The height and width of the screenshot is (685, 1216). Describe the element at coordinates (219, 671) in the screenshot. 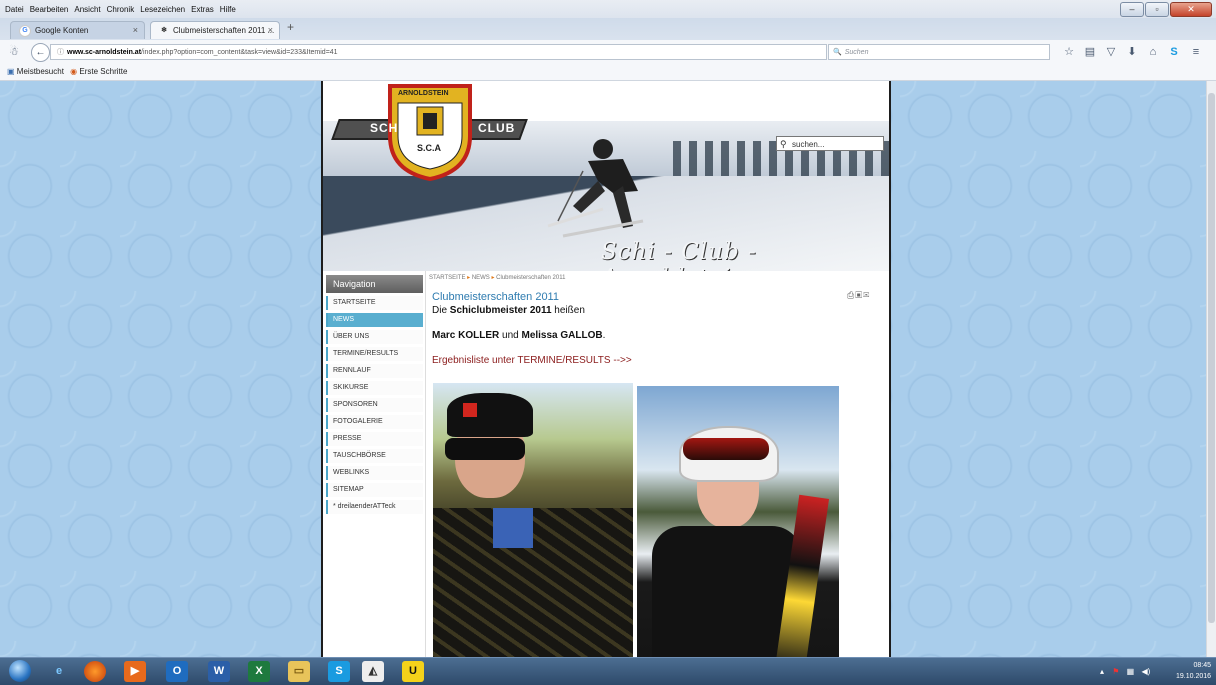

I see `word-icon: W` at that location.